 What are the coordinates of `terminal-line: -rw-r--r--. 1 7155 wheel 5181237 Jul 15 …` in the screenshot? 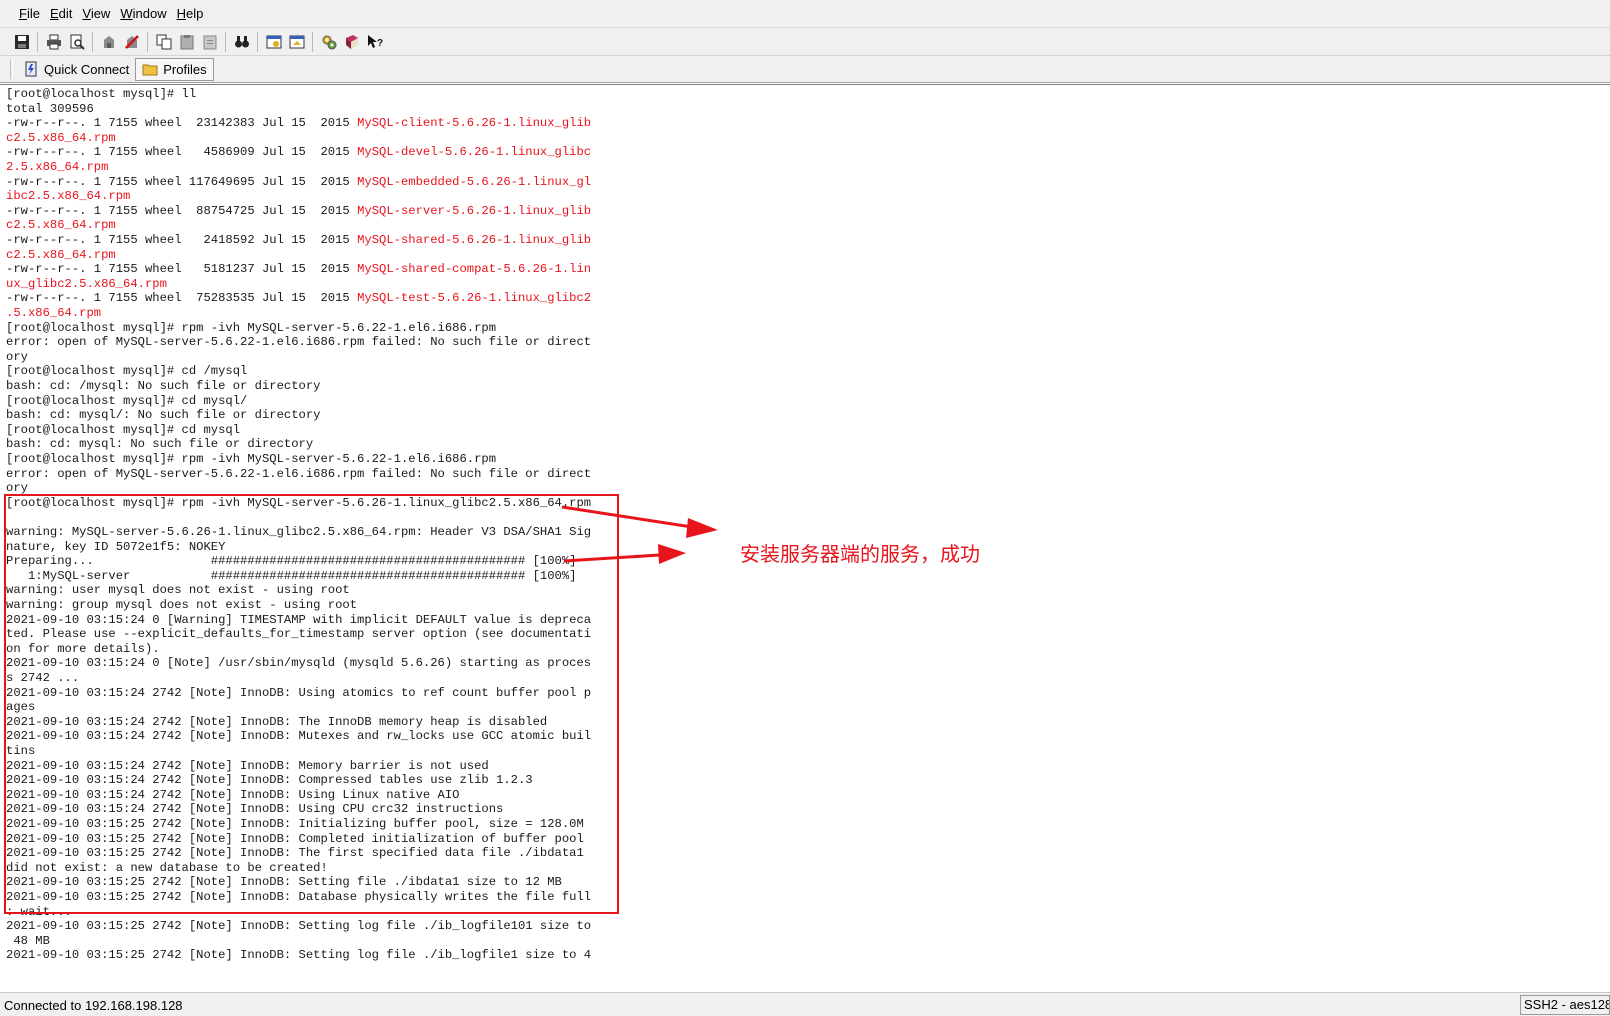 It's located at (298, 269).